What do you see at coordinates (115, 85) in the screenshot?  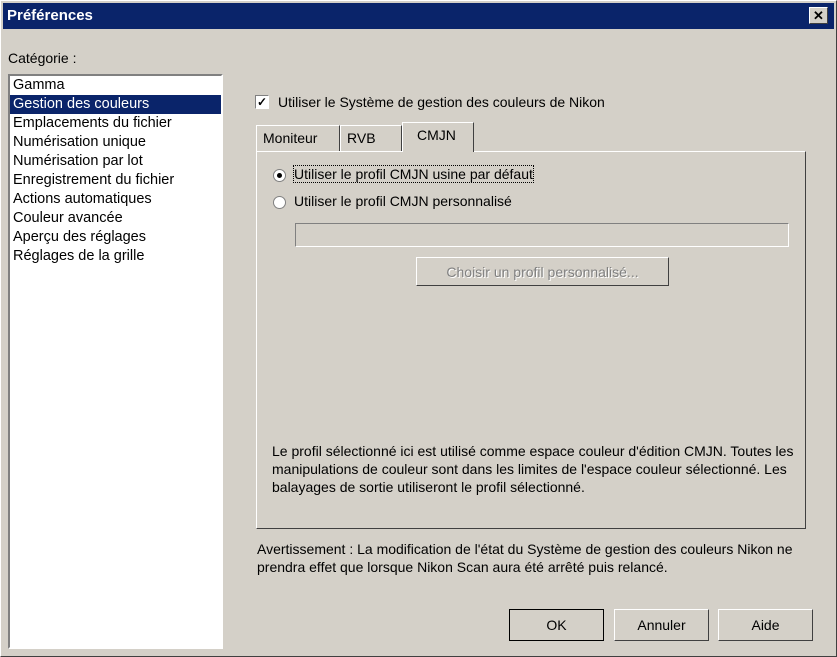 I see `list-item: Gamma` at bounding box center [115, 85].